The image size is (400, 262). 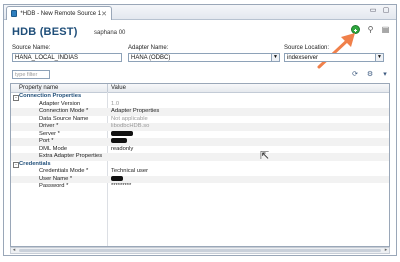 What do you see at coordinates (200, 88) in the screenshot?
I see `grid-header: Property name Value` at bounding box center [200, 88].